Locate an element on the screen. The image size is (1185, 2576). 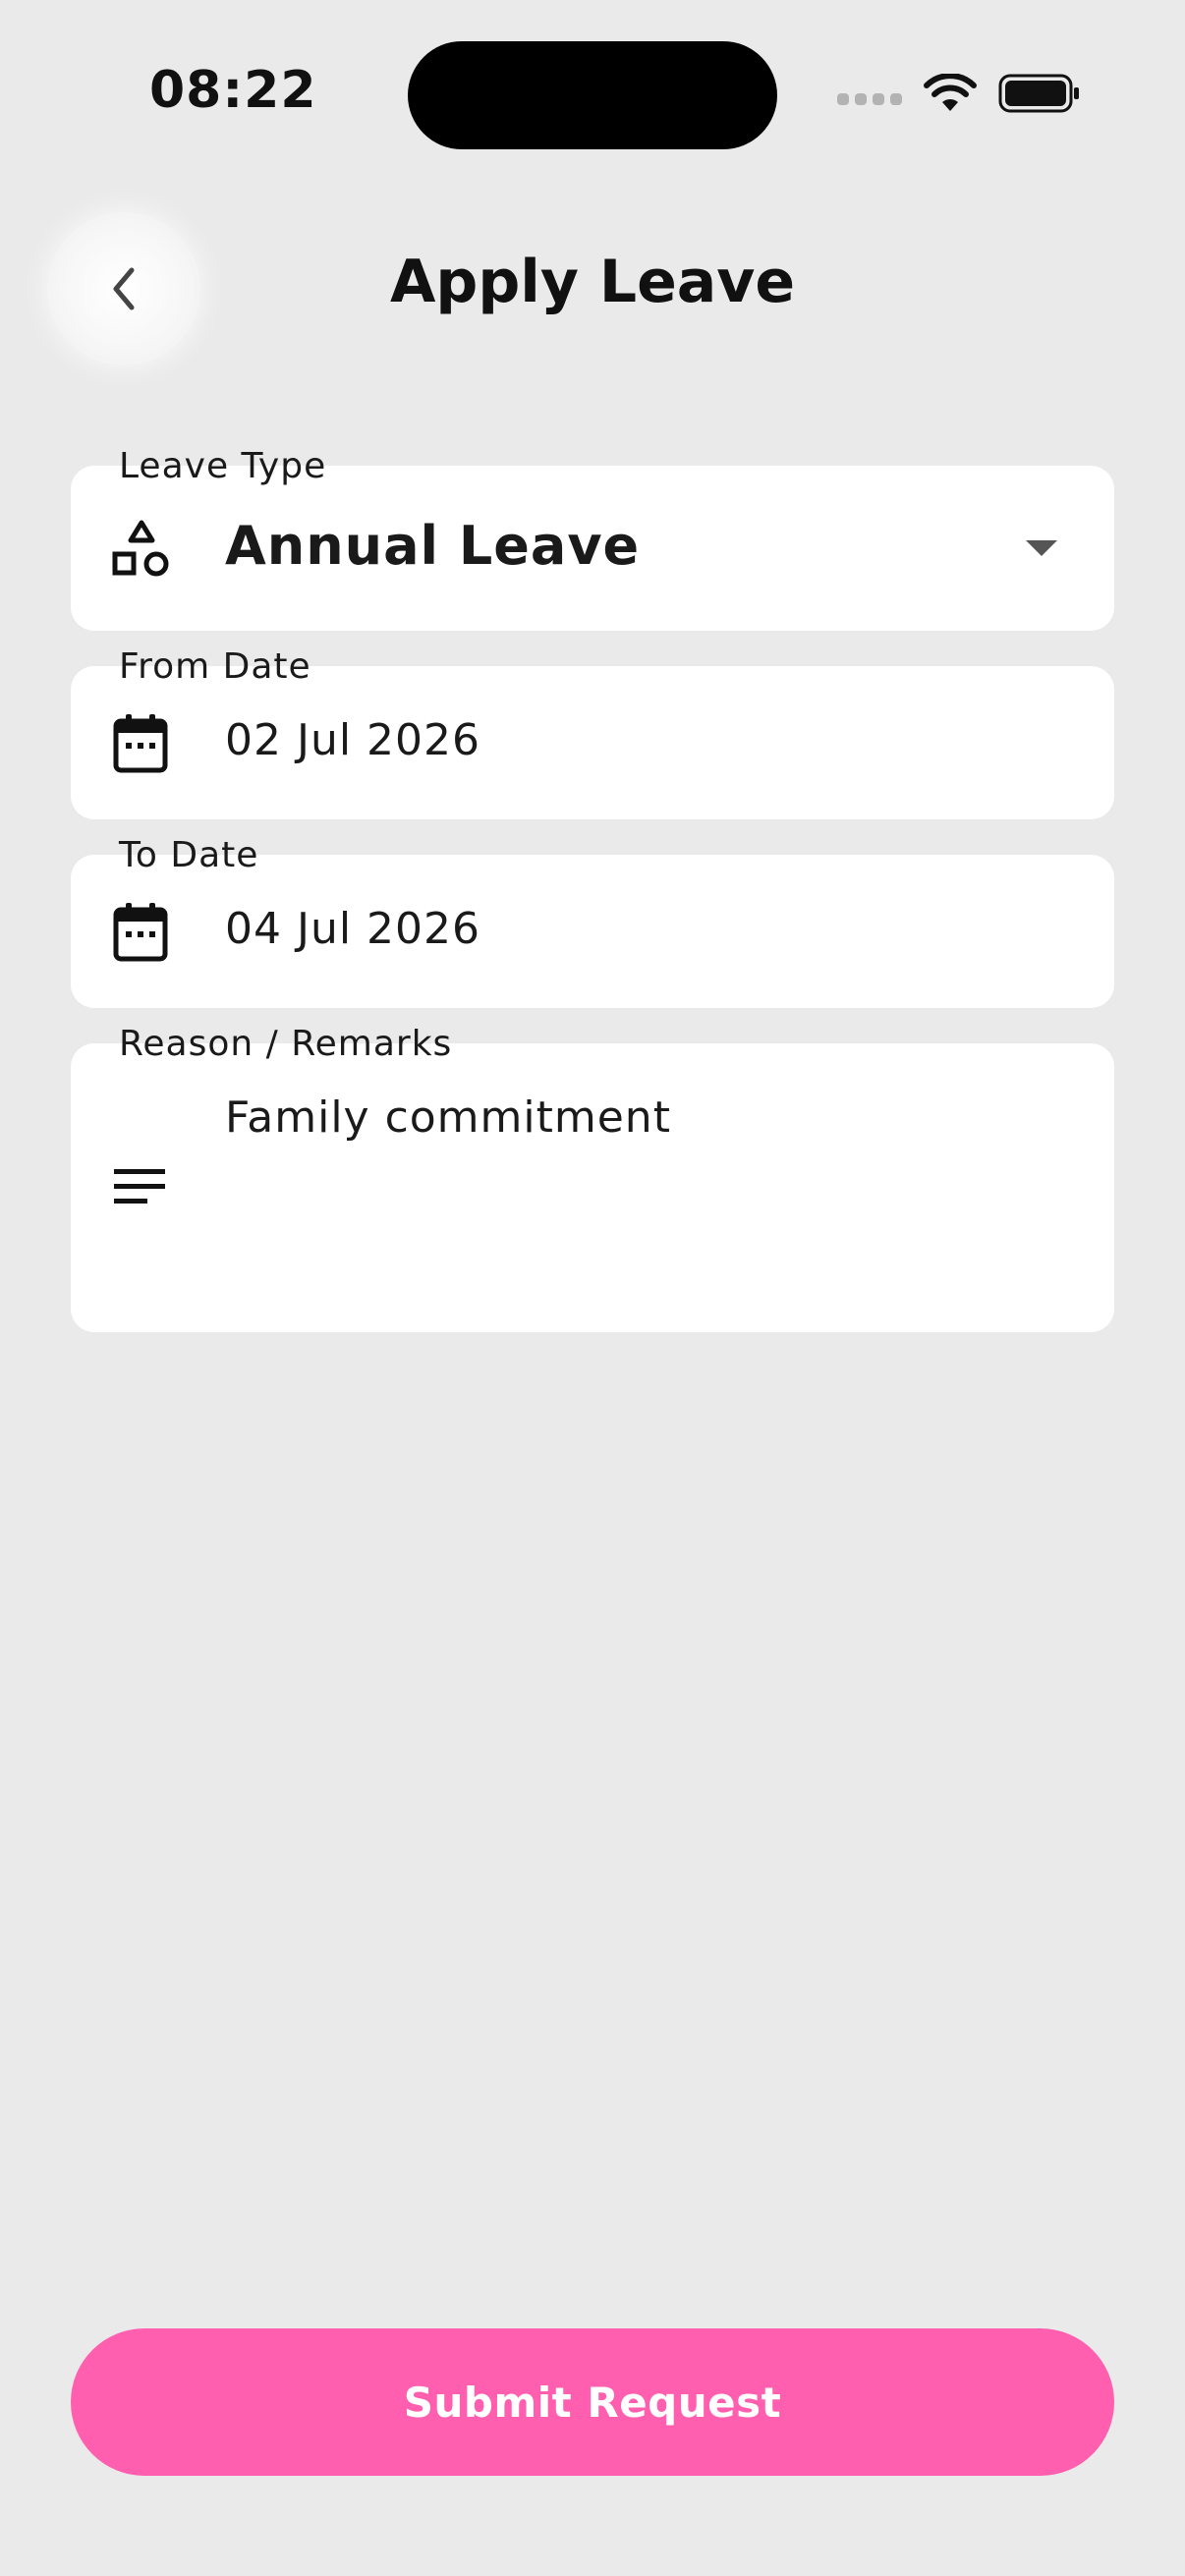
submit-request-button: Submit Request is located at coordinates (592, 2402).